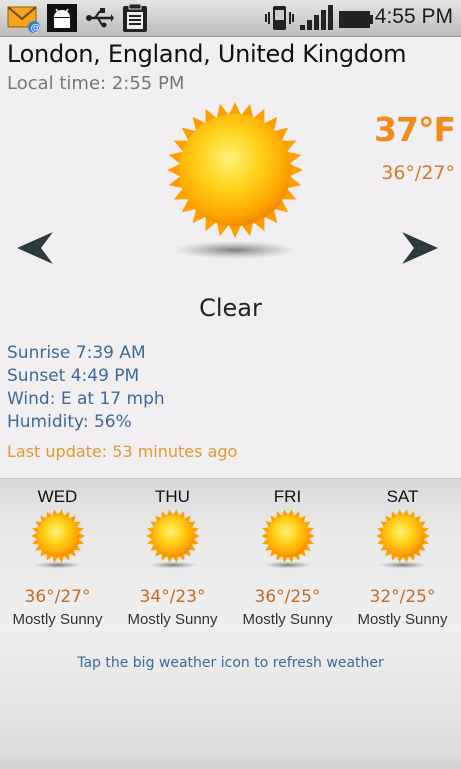 The image size is (461, 769). What do you see at coordinates (418, 173) in the screenshot?
I see `current-hi-lo: 36°/27°` at bounding box center [418, 173].